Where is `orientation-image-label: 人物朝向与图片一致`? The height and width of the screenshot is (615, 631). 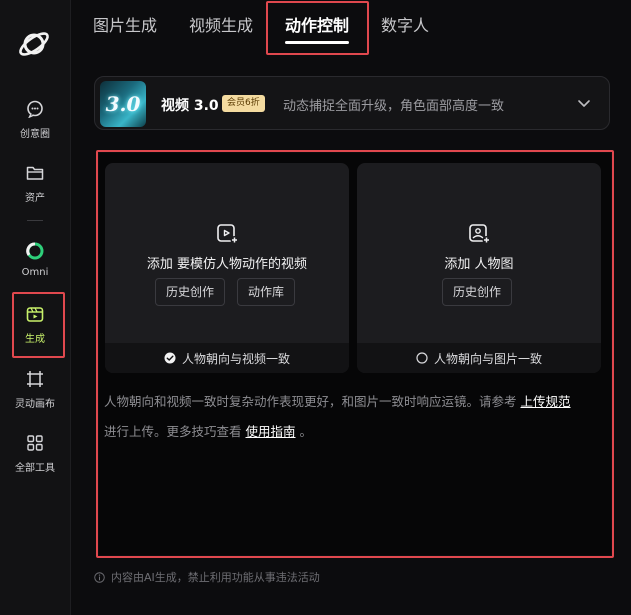 orientation-image-label: 人物朝向与图片一致 is located at coordinates (487, 358).